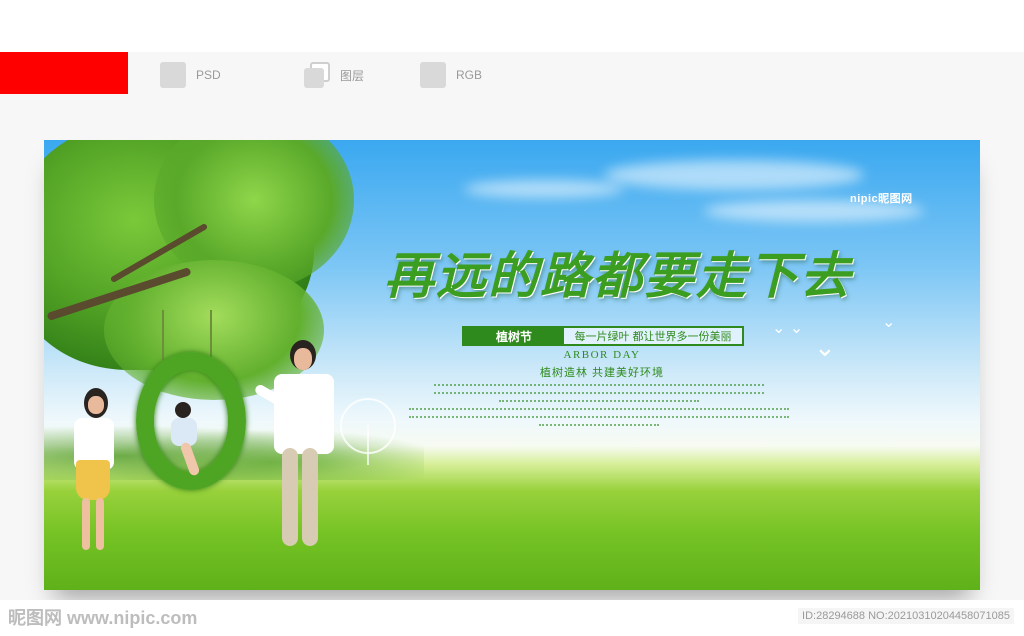  I want to click on site-watermark: 昵图网 www.nipic.com, so click(103, 618).